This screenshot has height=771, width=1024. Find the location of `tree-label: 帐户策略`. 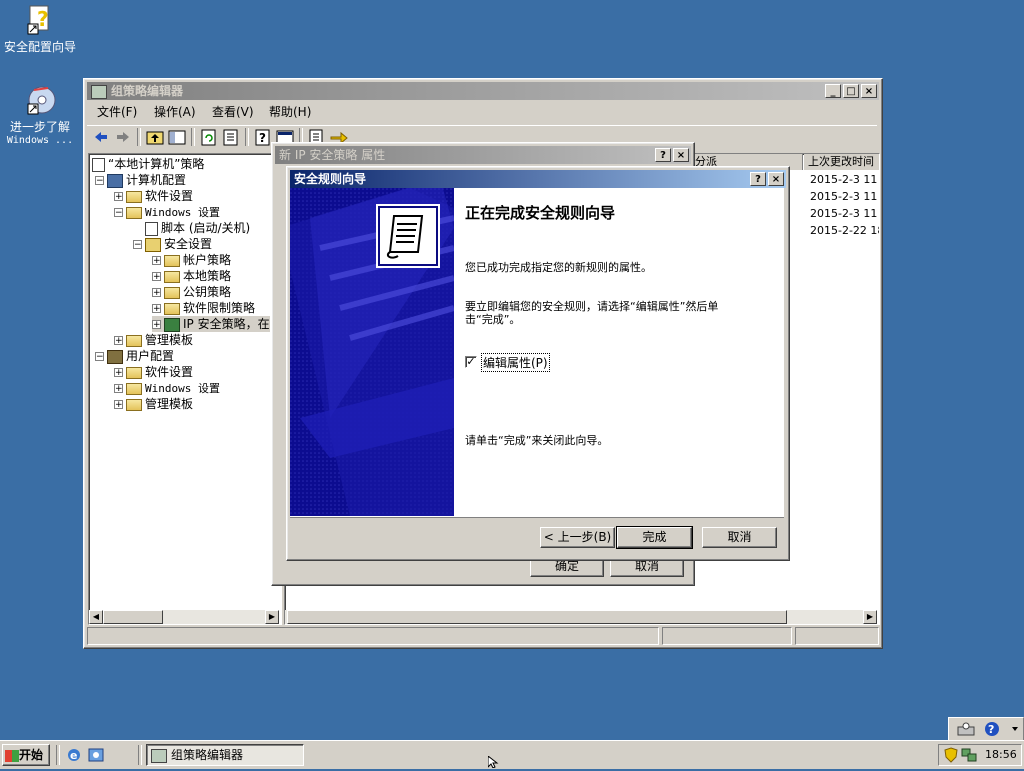

tree-label: 帐户策略 is located at coordinates (207, 260).